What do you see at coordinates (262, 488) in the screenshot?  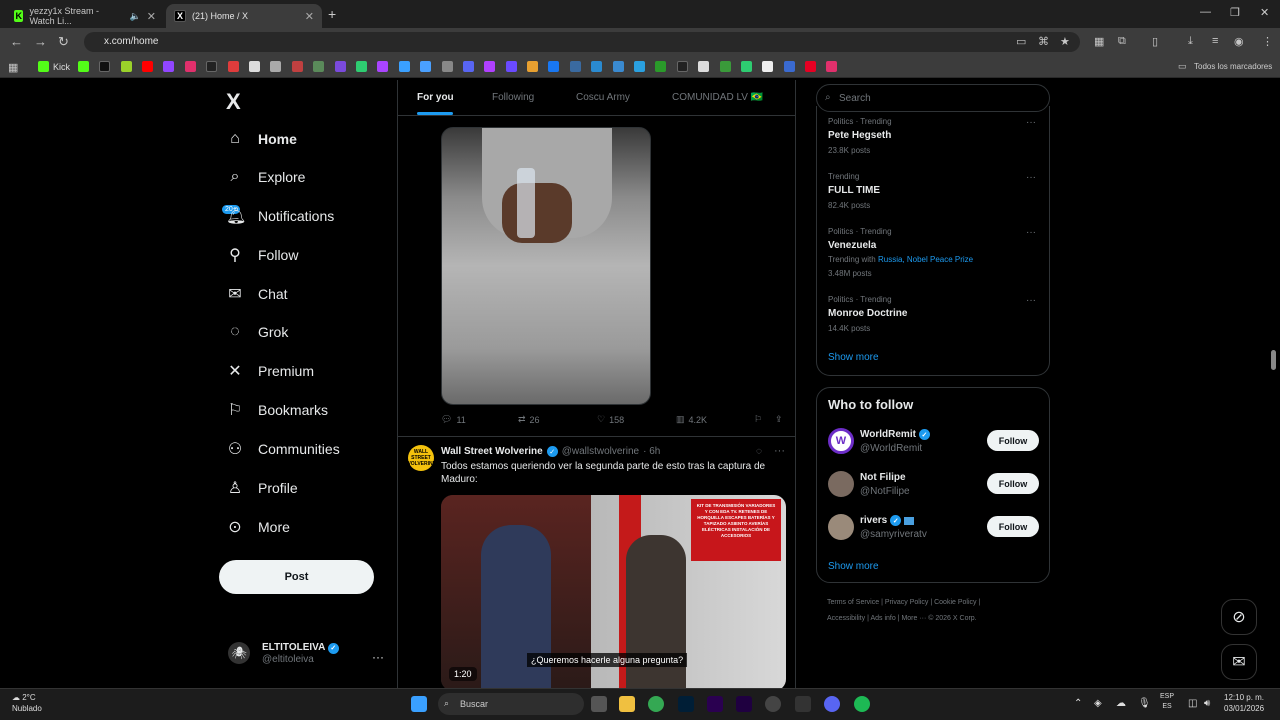 I see `nav-profile: ♙ Profile` at bounding box center [262, 488].